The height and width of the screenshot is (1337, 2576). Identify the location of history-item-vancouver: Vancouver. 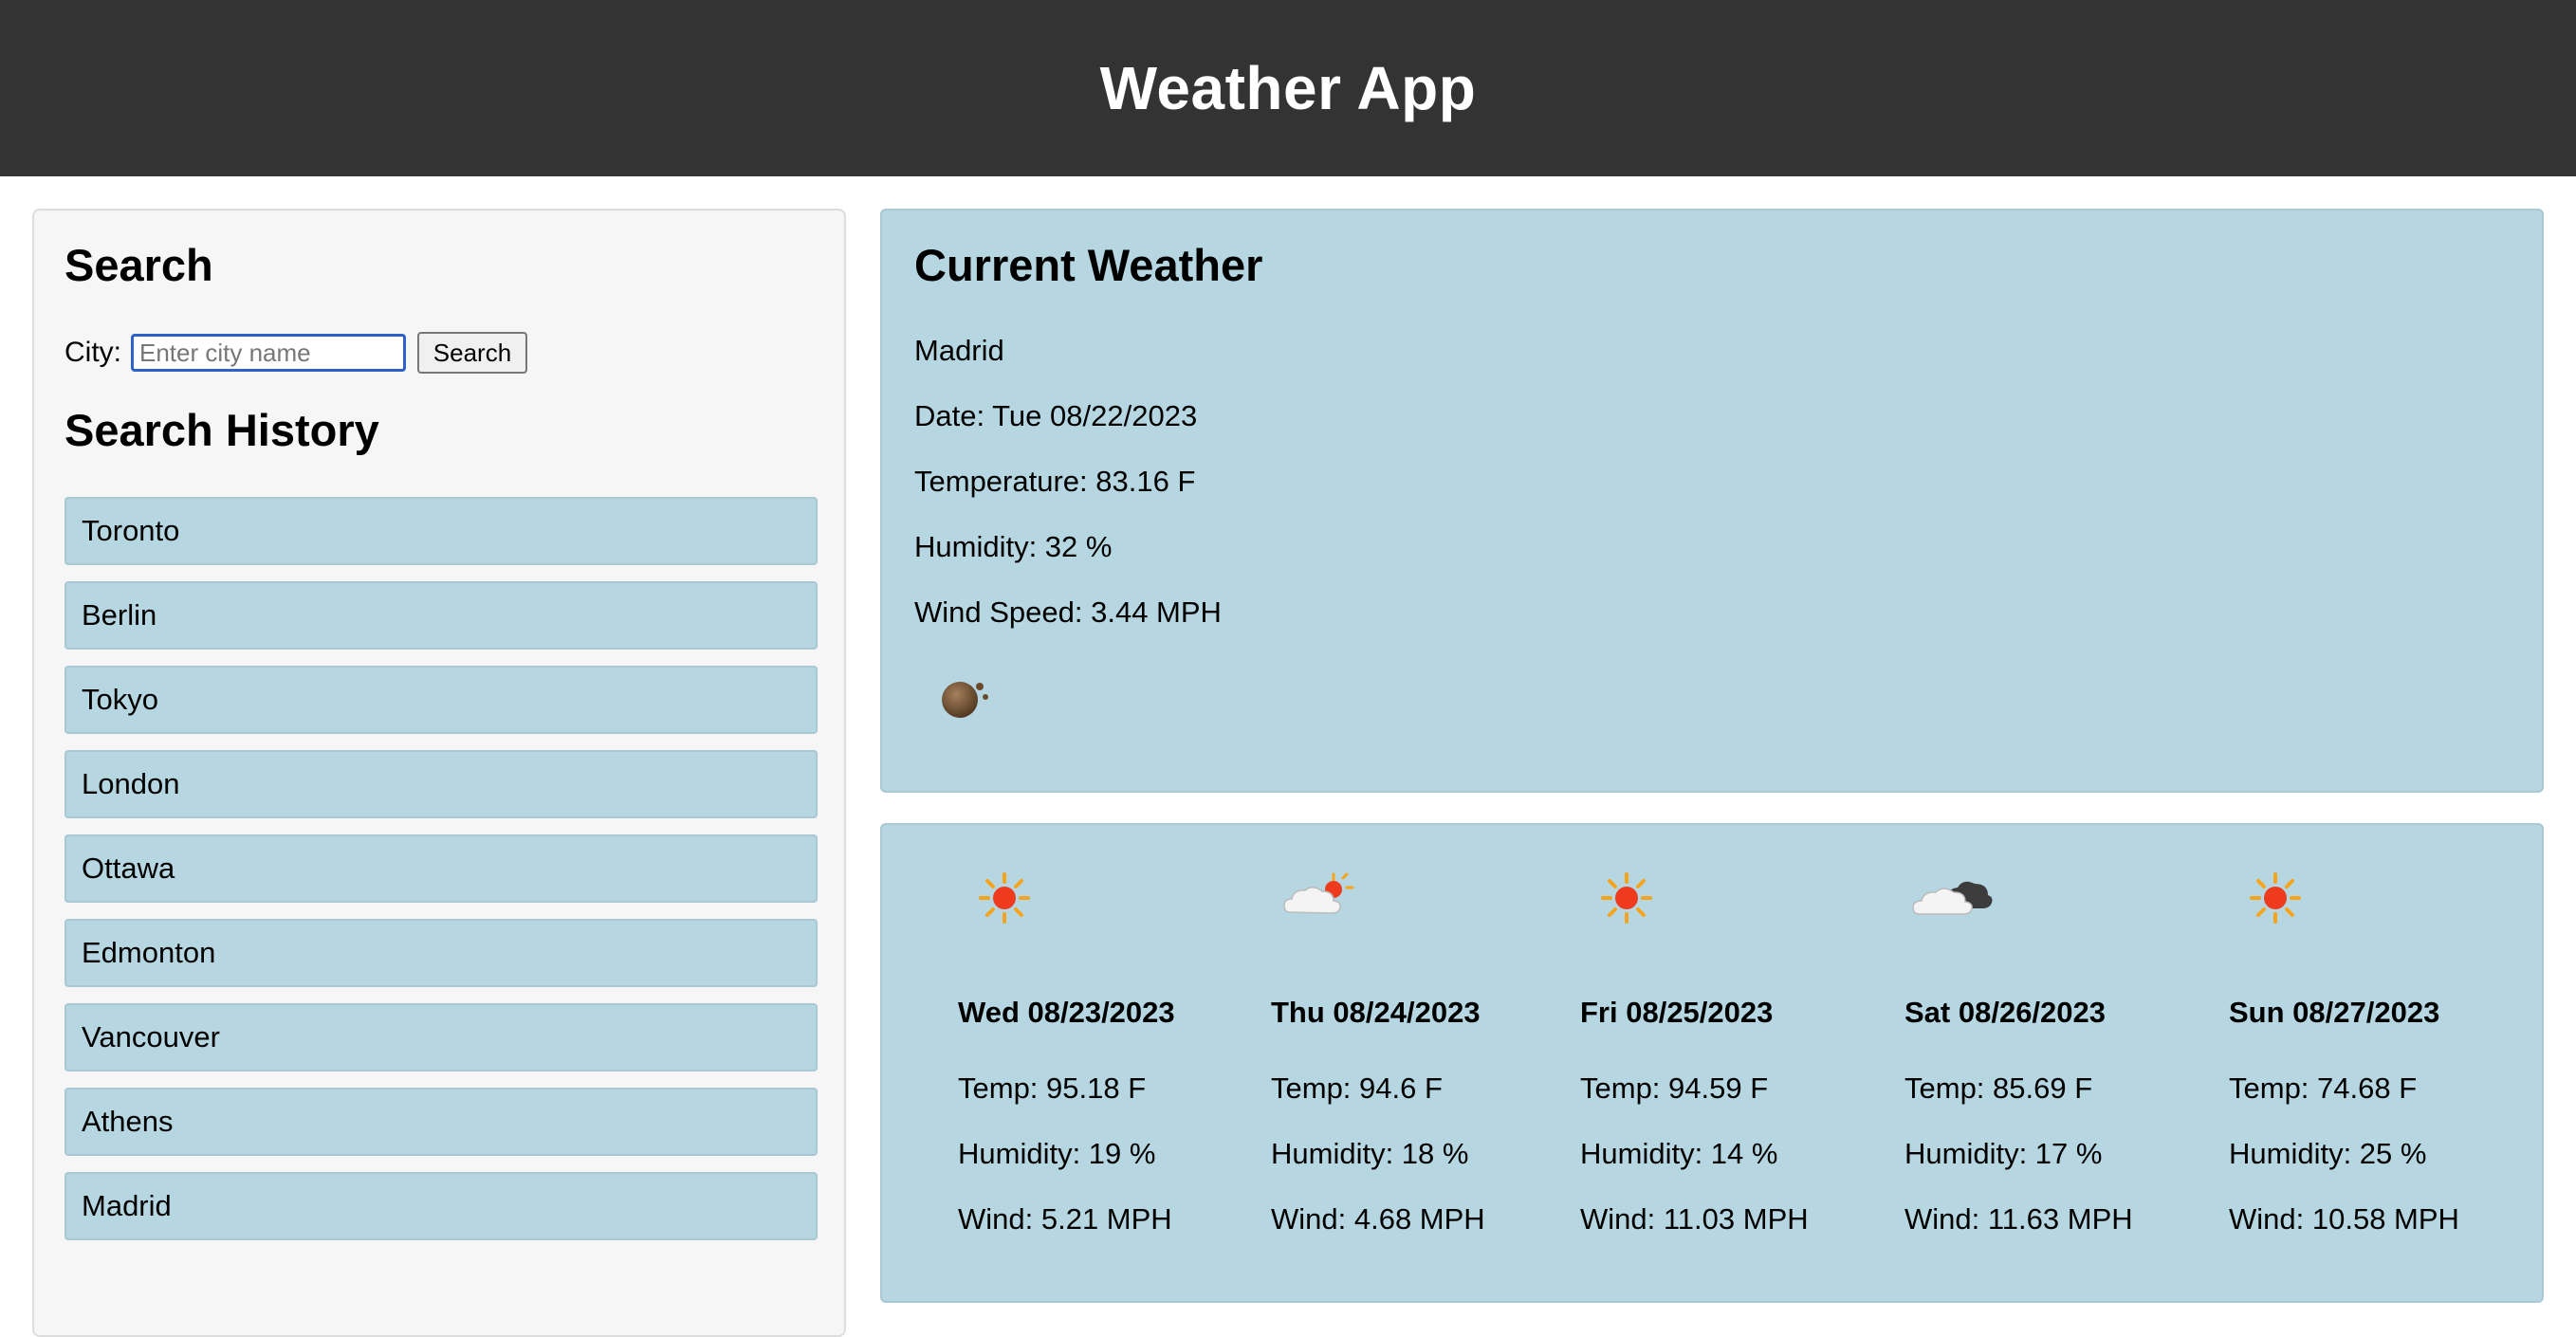
(441, 1037).